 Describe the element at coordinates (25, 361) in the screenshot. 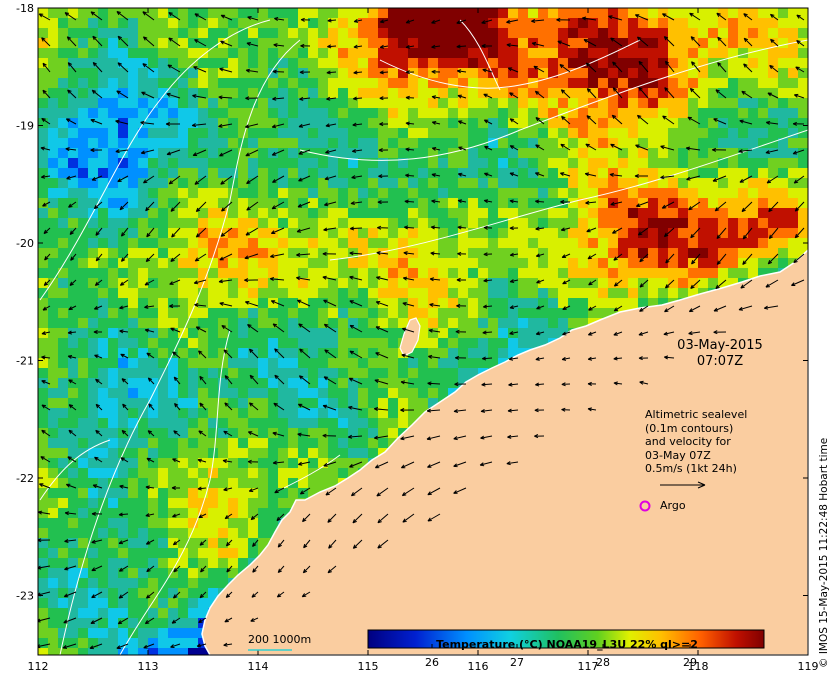

I see `lat-tick-label: -21` at that location.